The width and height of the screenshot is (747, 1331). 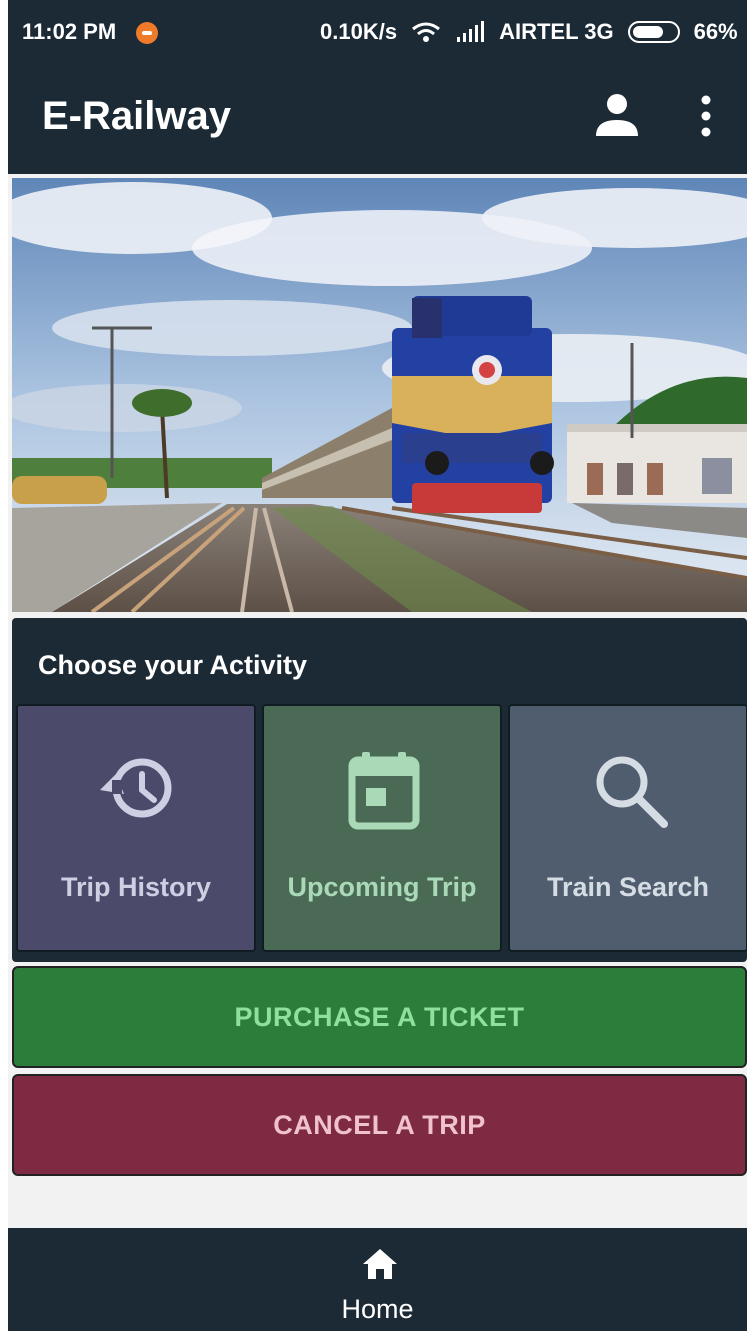 What do you see at coordinates (379, 1125) in the screenshot?
I see `cancel-trip-button: CANCEL A TRIP` at bounding box center [379, 1125].